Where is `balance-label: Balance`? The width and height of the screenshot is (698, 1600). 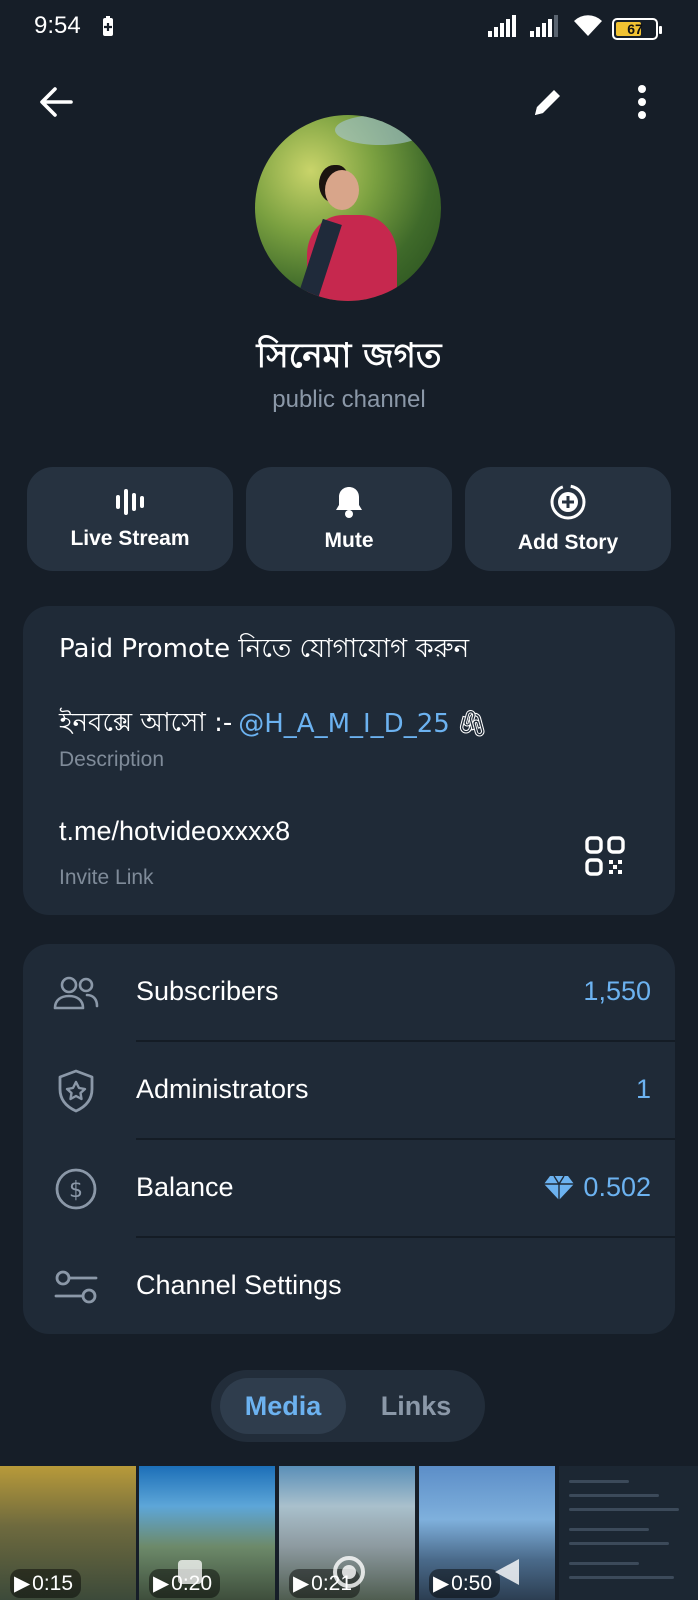
balance-label: Balance is located at coordinates (185, 1187).